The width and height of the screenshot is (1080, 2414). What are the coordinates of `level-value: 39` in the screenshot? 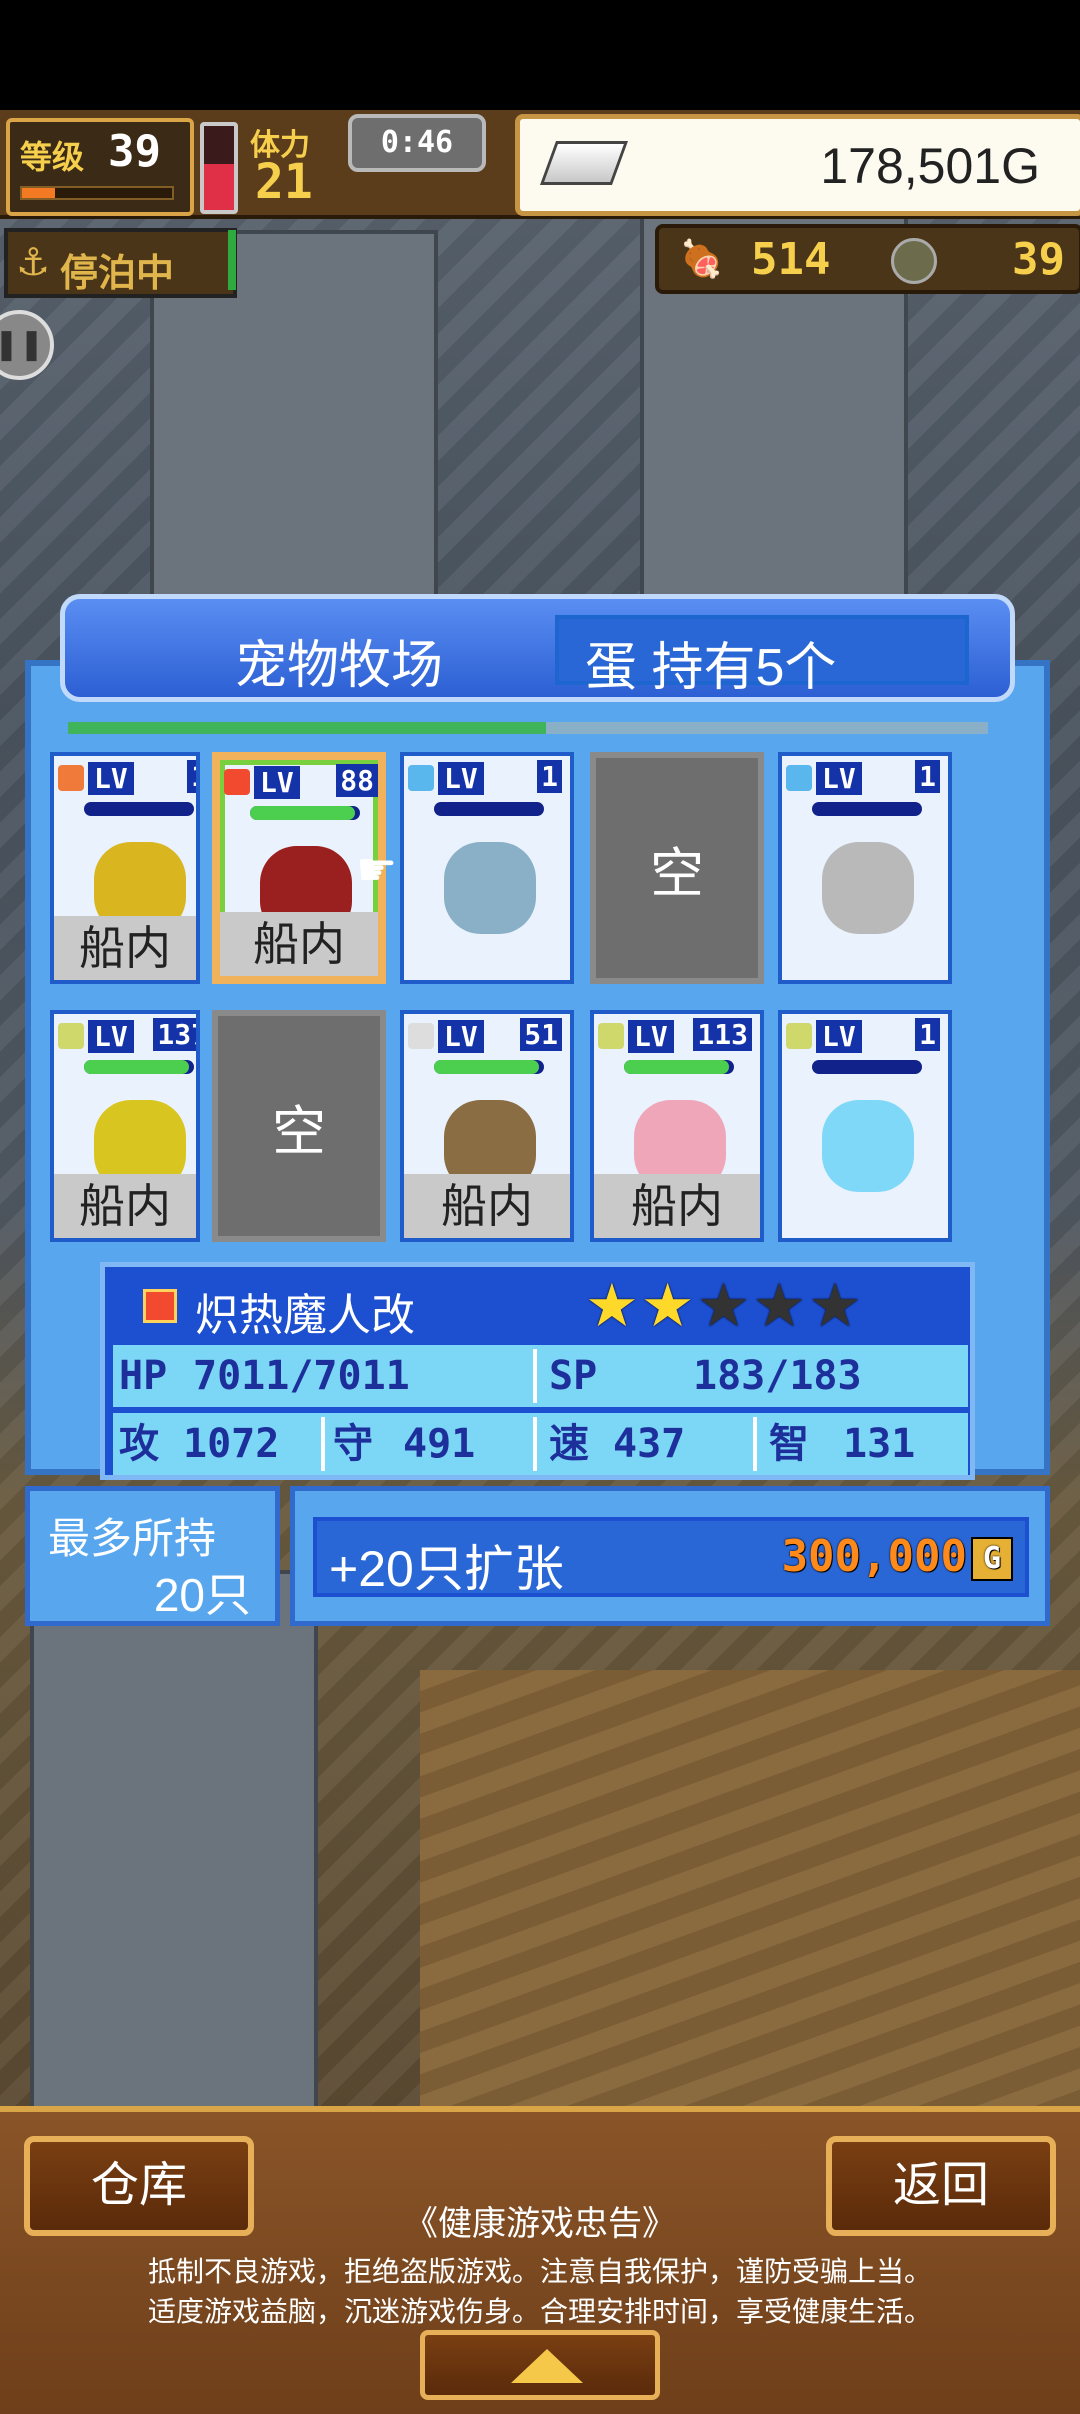 It's located at (134, 151).